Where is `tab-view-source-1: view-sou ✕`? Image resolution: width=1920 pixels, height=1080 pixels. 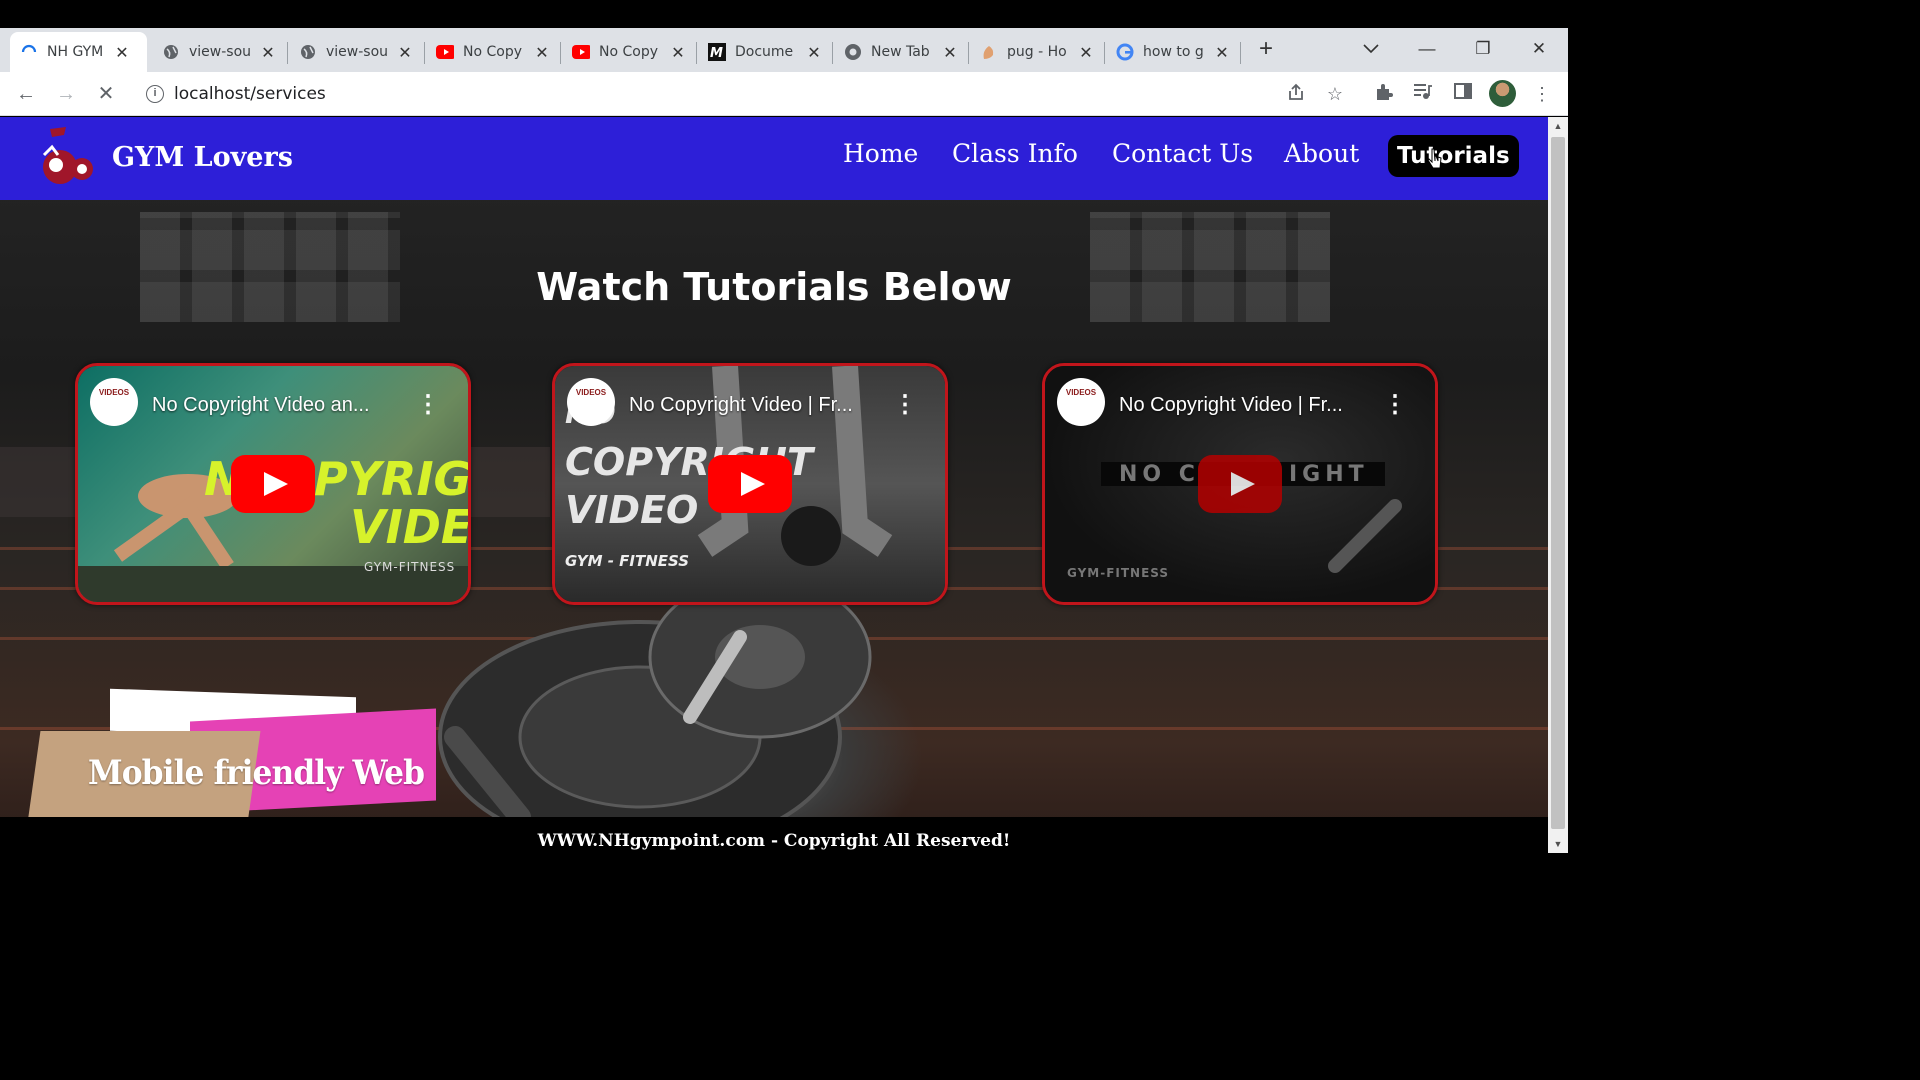
tab-view-source-1: view-sou ✕ is located at coordinates (218, 52).